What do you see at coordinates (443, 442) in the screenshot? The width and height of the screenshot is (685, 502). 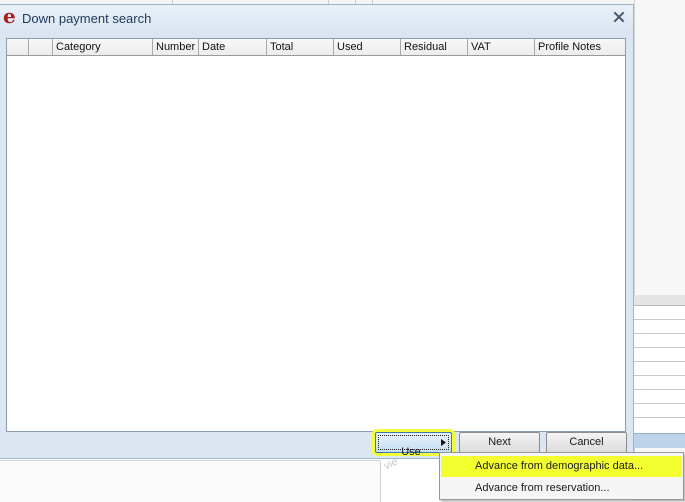 I see `submenu-arrow-icon` at bounding box center [443, 442].